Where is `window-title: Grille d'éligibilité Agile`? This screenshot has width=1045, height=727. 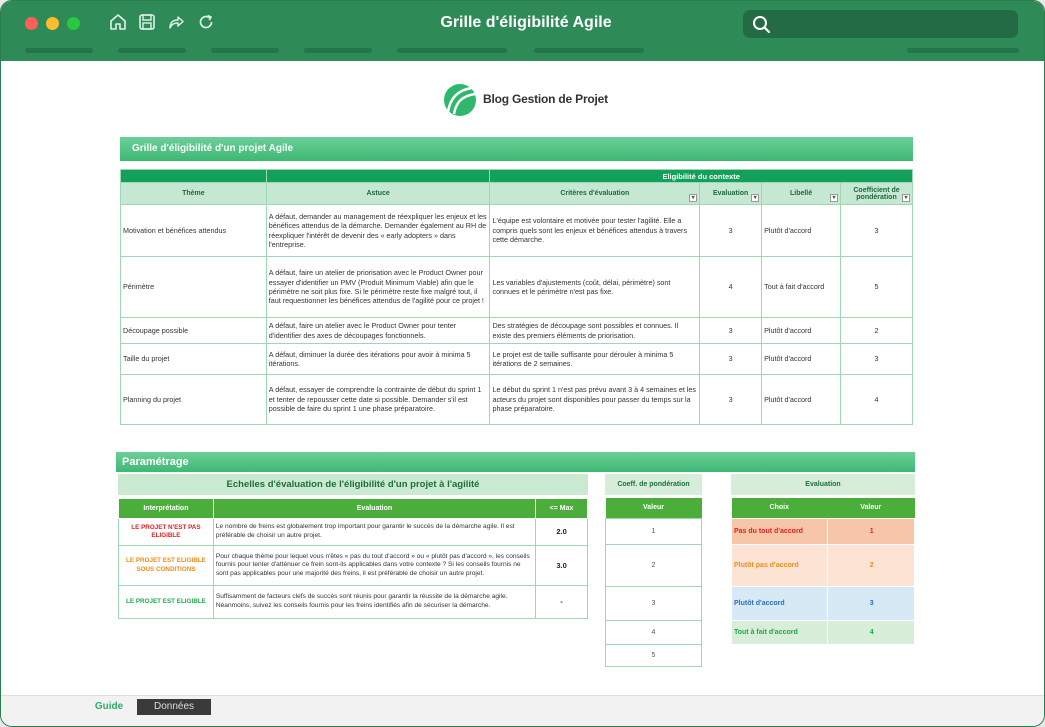
window-title: Grille d'éligibilité Agile is located at coordinates (526, 22).